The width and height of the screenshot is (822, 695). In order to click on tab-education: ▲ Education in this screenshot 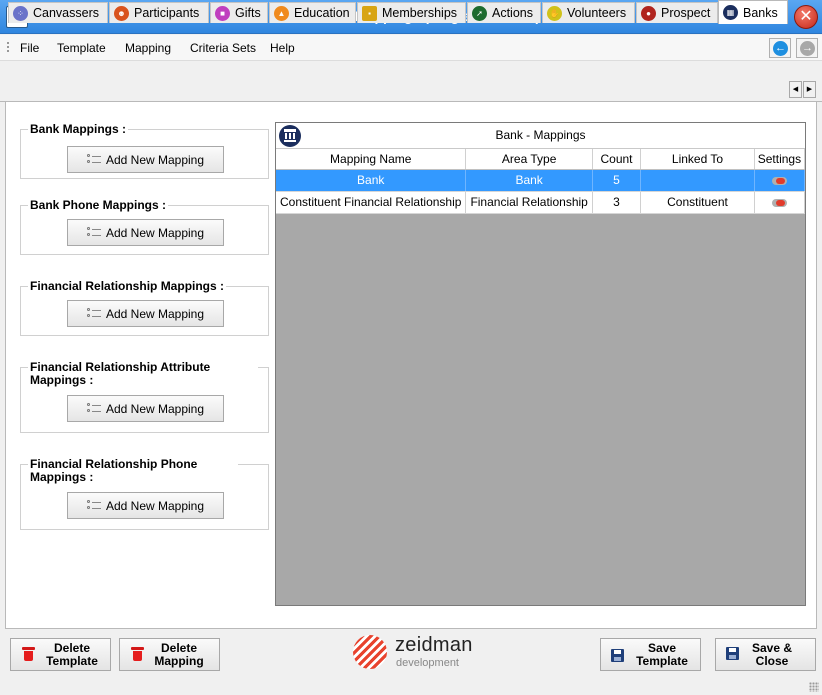, I will do `click(312, 12)`.